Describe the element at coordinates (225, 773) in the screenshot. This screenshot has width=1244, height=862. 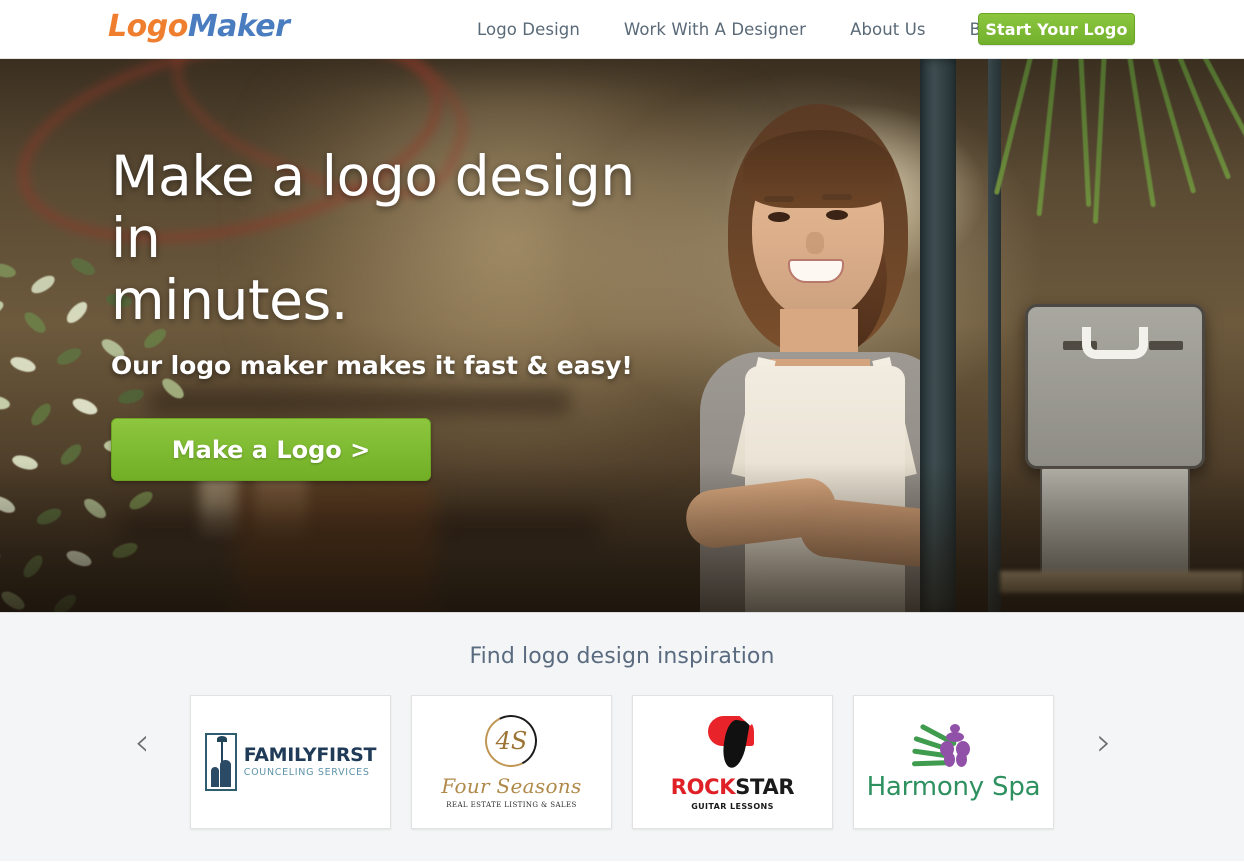
I see `adult-figure-icon` at that location.